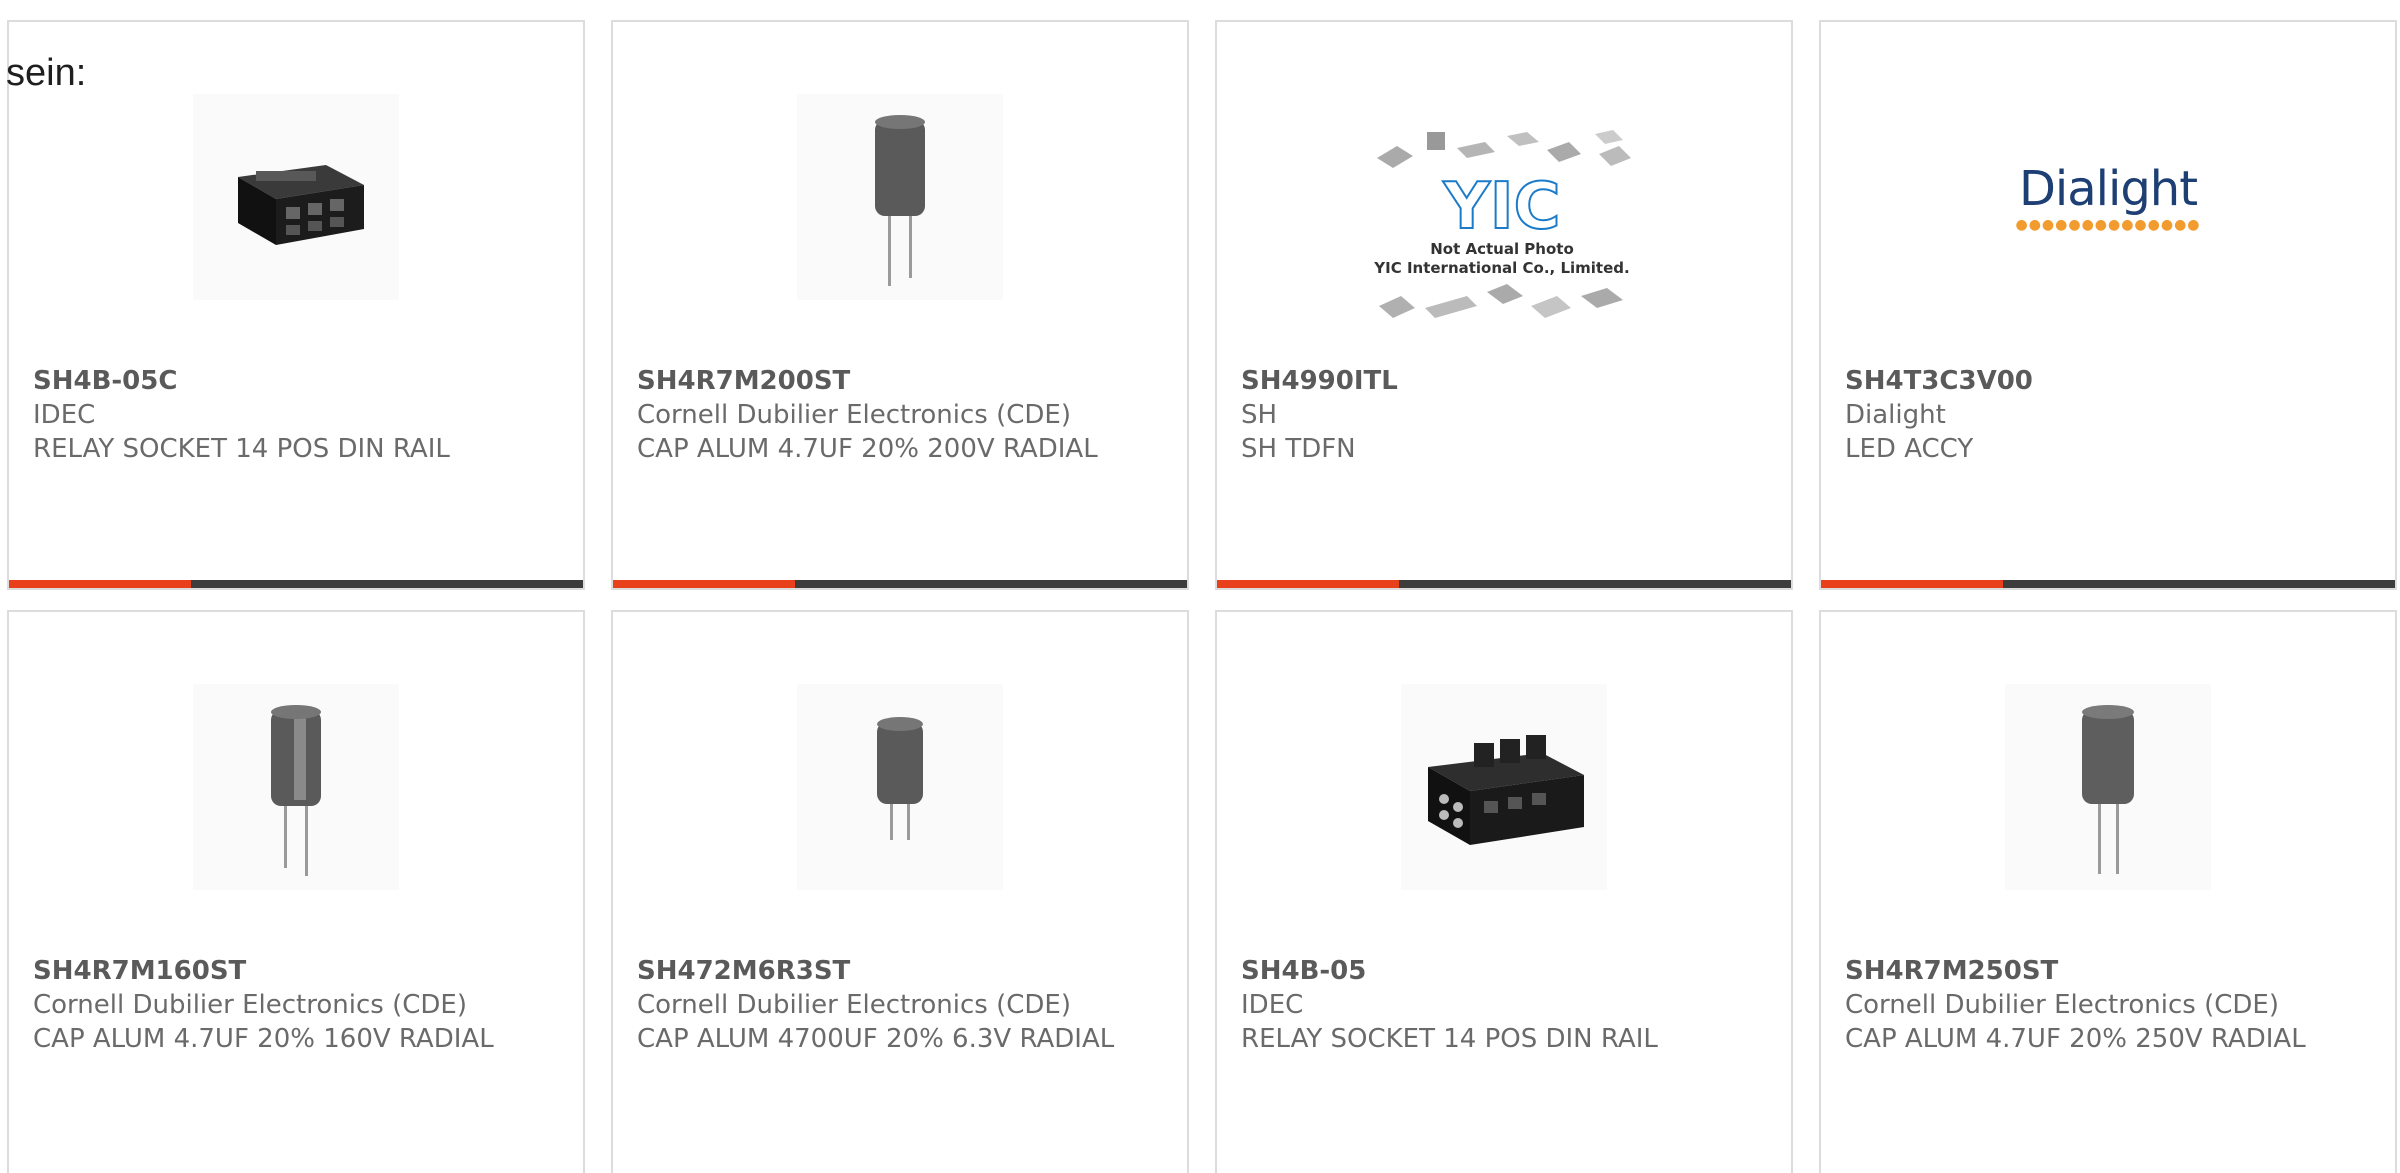 The height and width of the screenshot is (1173, 2400). I want to click on description: CAP ALUM 4.7UF 20% 250V RADIAL, so click(2075, 1039).